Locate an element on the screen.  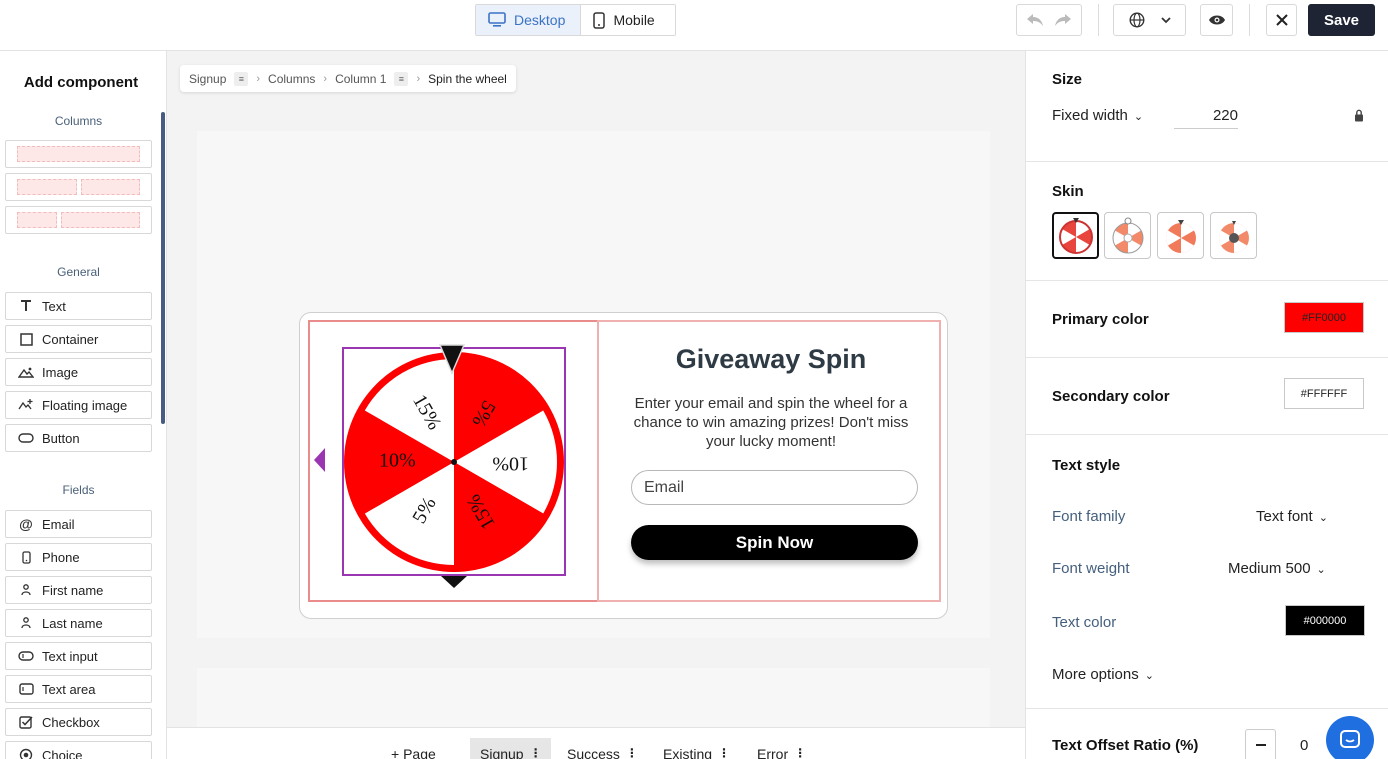
eye-icon is located at coordinates (1216, 20).